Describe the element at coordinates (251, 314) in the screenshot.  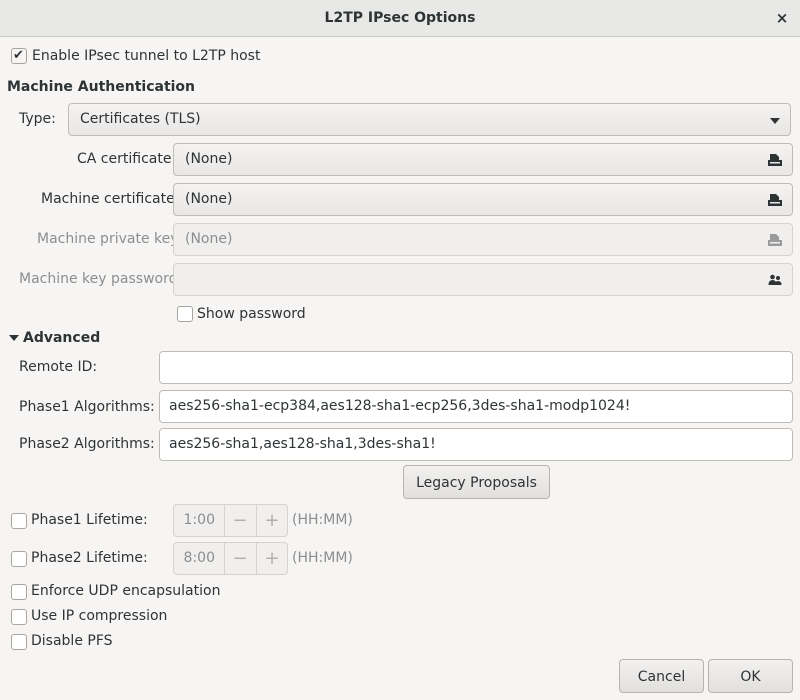
I see `show-password-label: Show password` at that location.